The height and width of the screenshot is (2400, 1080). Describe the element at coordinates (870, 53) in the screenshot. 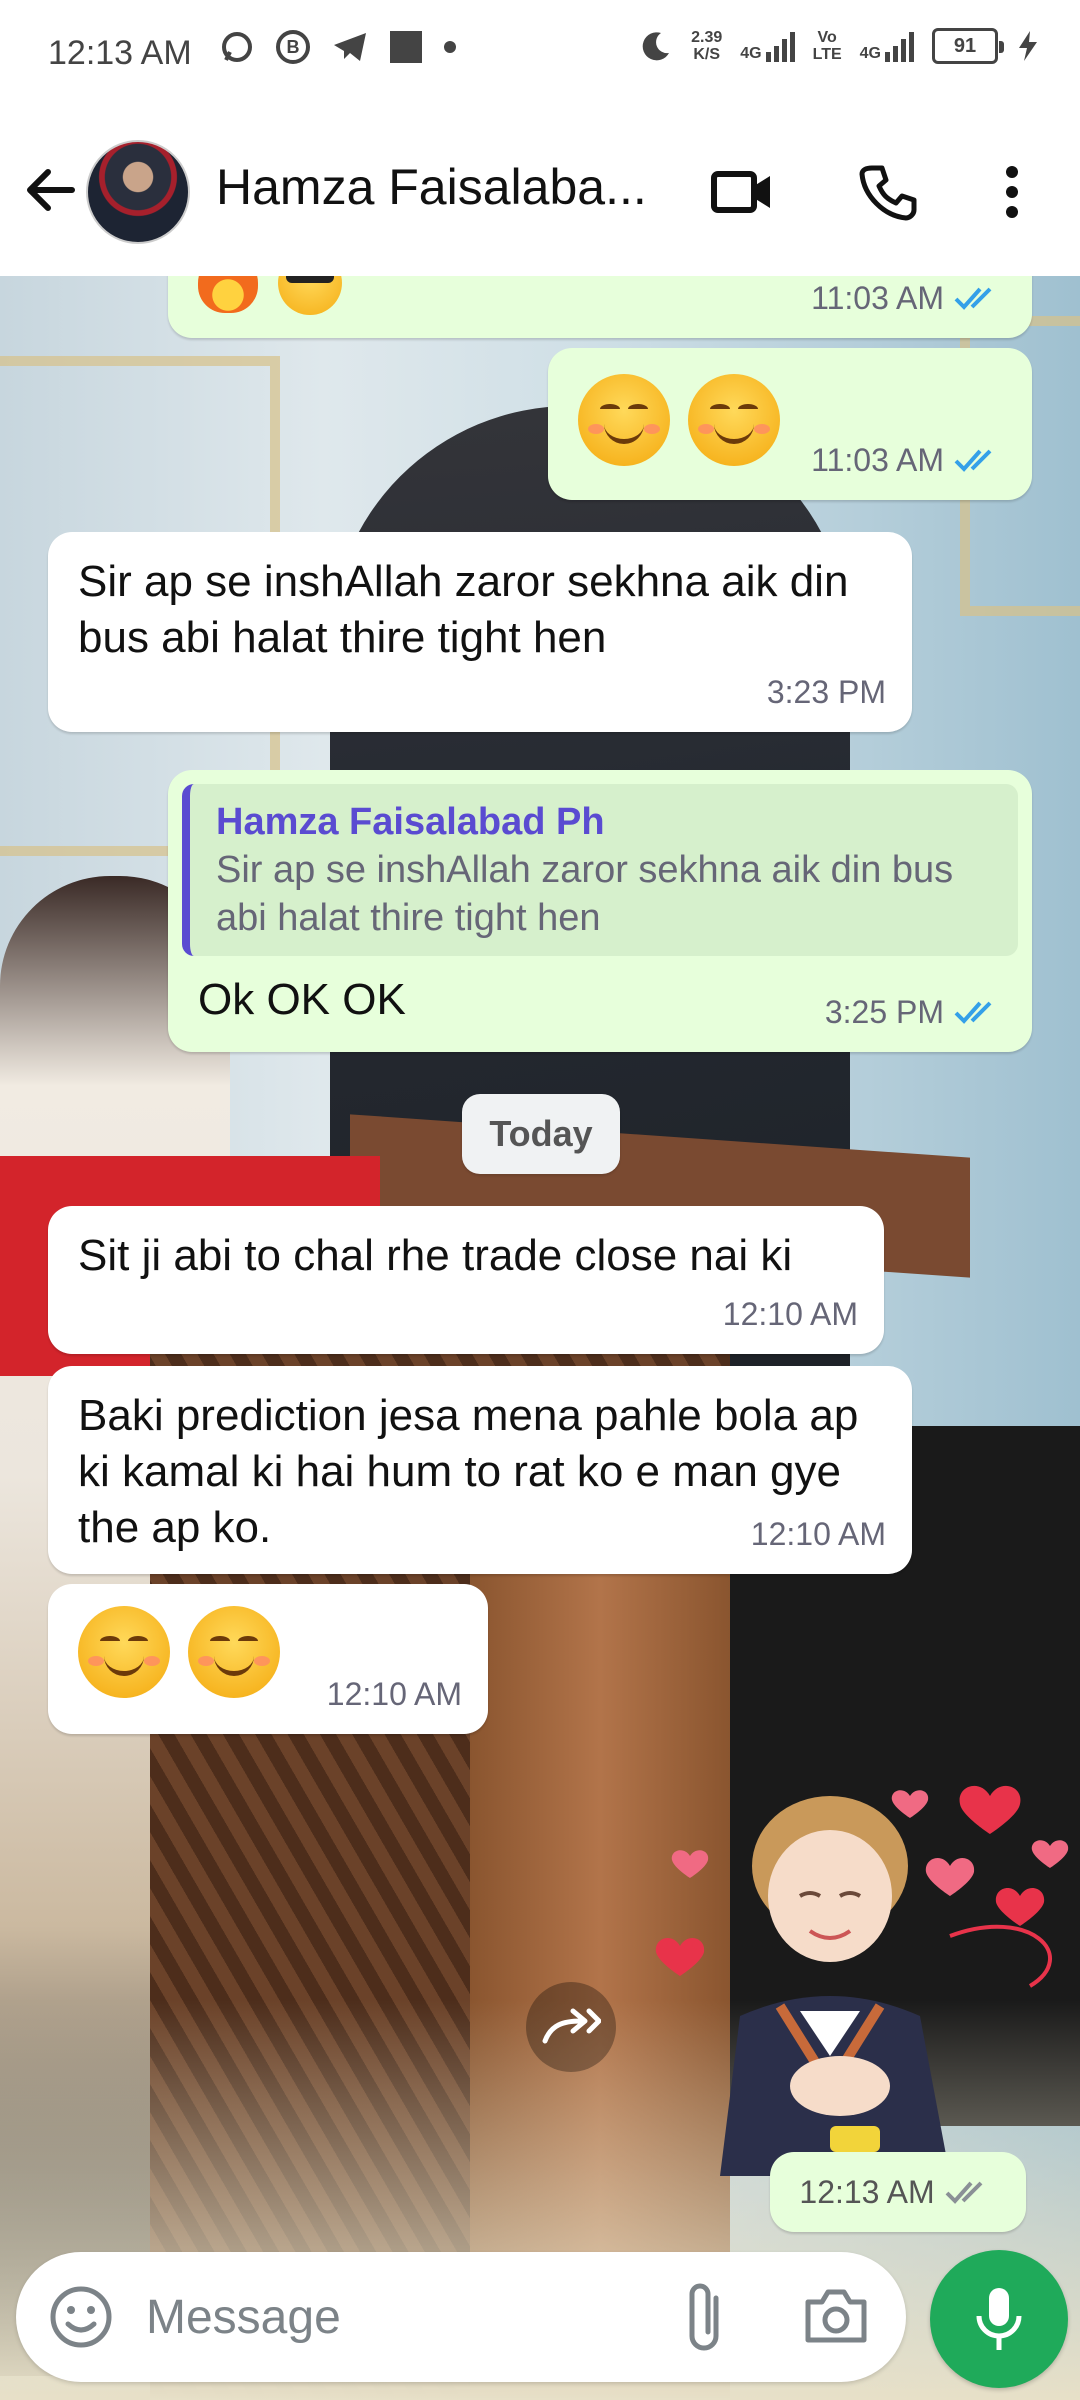

I see `sim2-network-type: 4G` at that location.